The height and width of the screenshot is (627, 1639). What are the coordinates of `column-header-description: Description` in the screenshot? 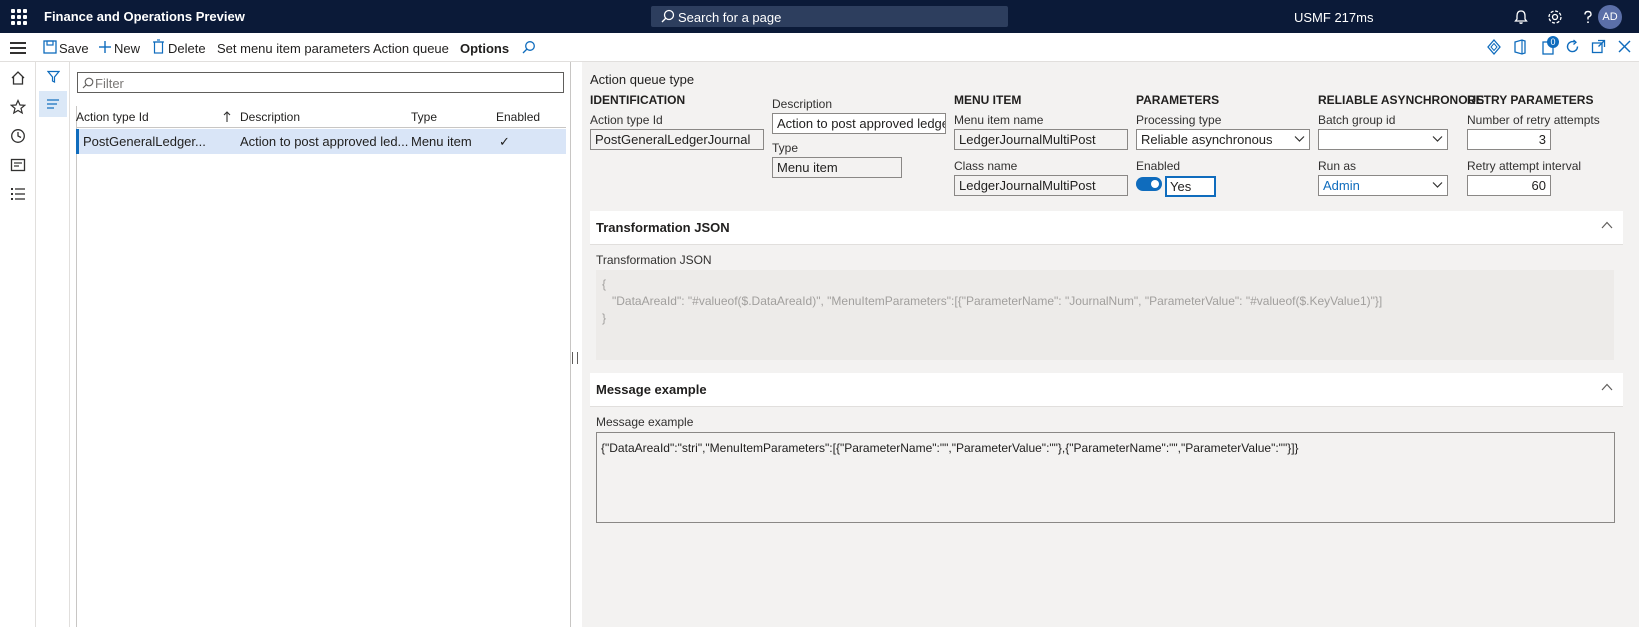 It's located at (270, 117).